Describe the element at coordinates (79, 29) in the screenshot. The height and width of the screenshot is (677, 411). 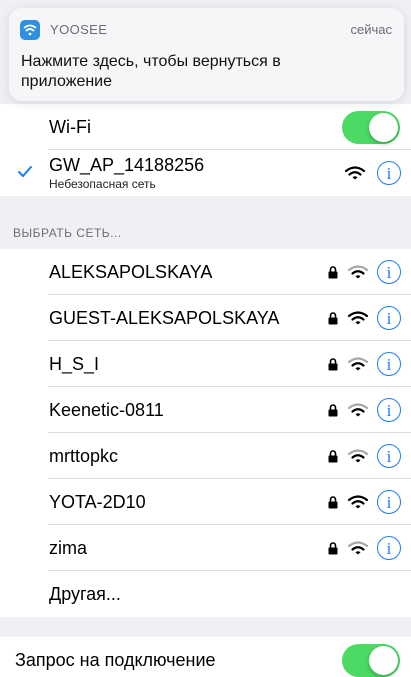
I see `notification-app-name: YOOSEE` at that location.